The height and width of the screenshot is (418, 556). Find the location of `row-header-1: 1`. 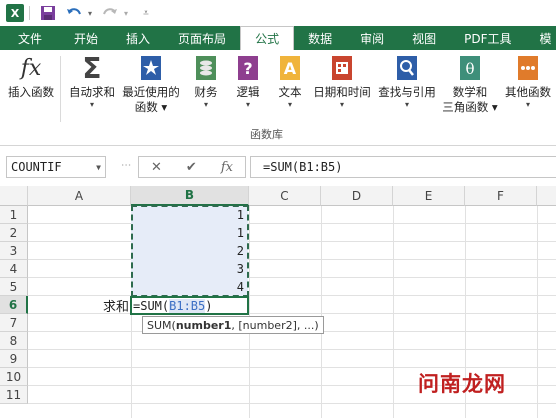

row-header-1: 1 is located at coordinates (14, 215).